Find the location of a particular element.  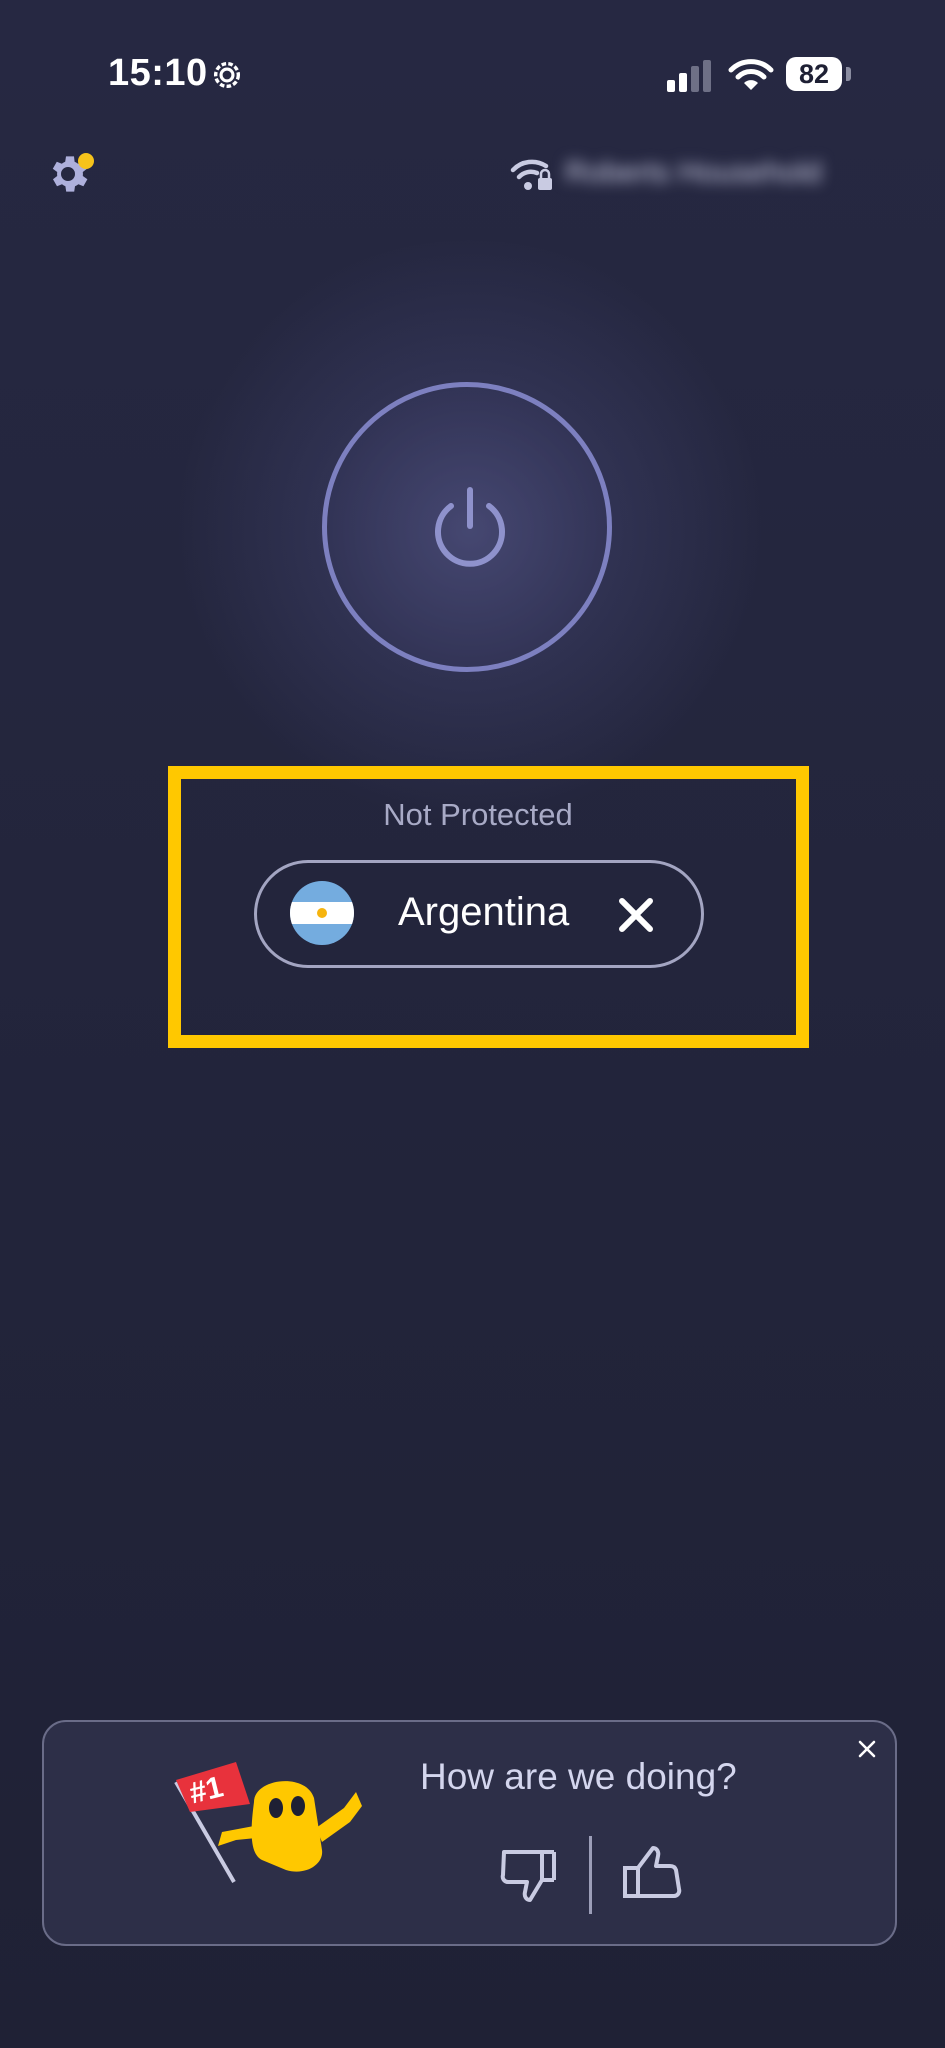

cellular-signal-icon is located at coordinates (689, 76).